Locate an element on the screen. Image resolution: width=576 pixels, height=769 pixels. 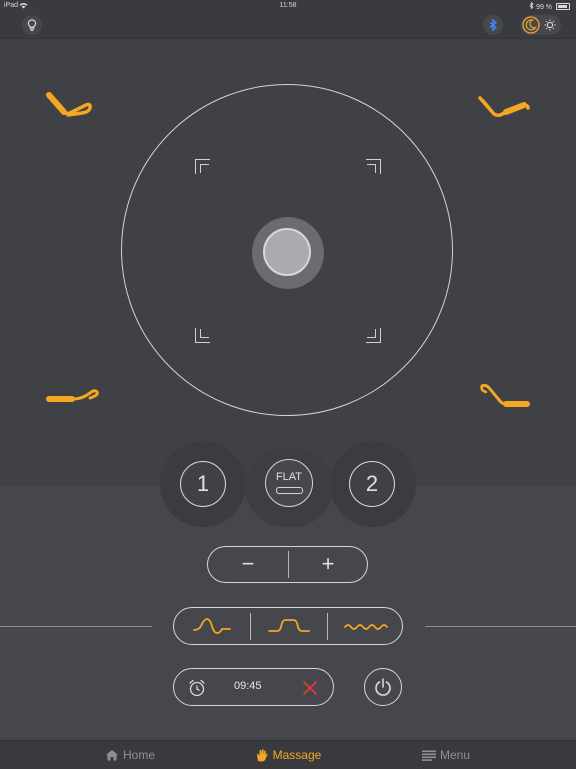
alarm-clock-icon is located at coordinates (197, 688).